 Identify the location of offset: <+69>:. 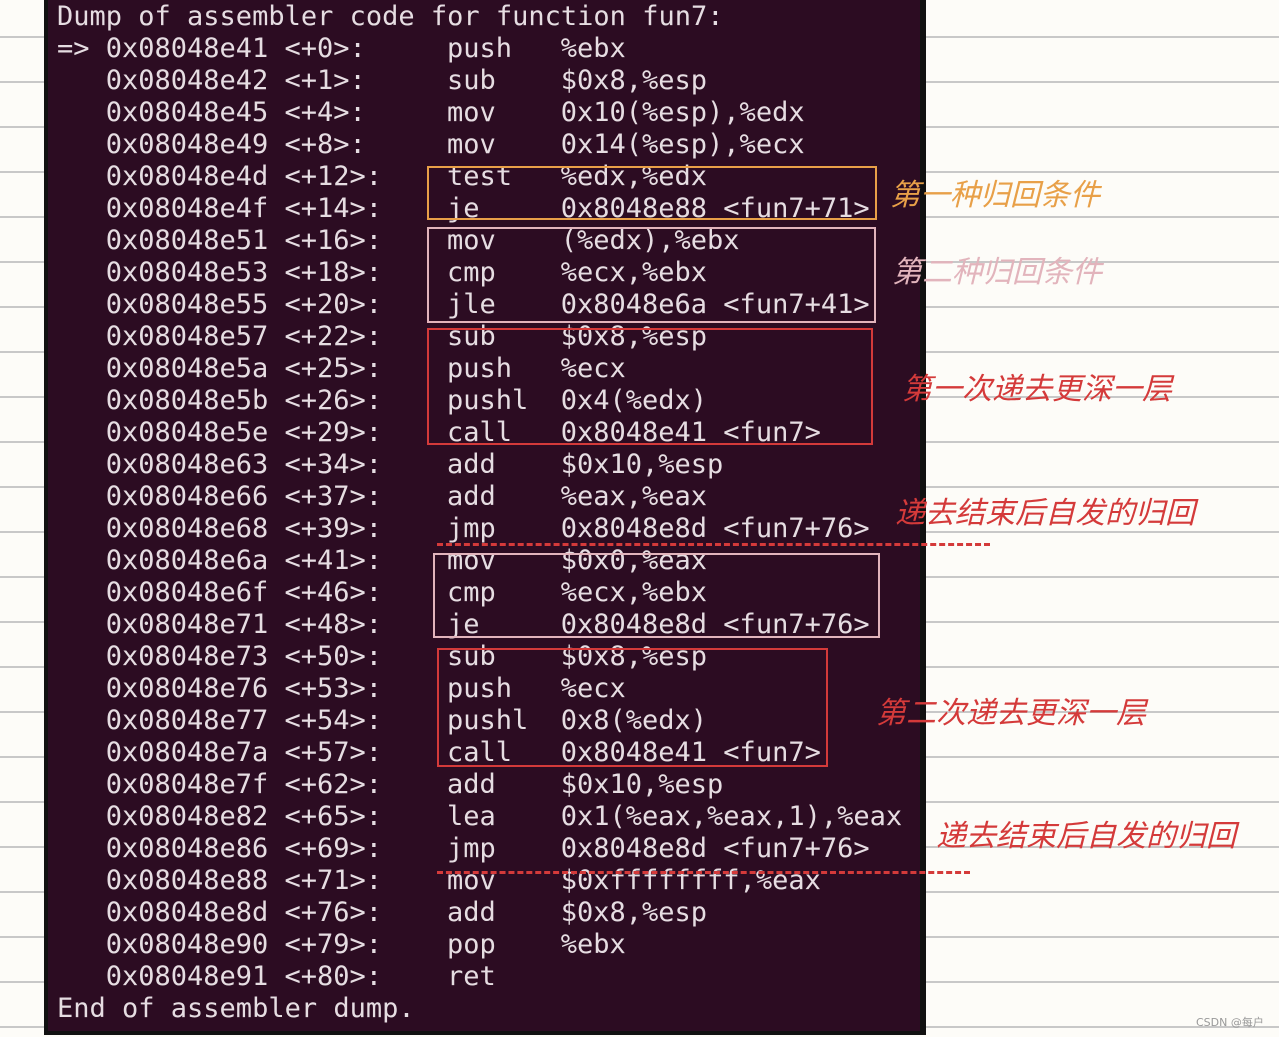
(333, 848).